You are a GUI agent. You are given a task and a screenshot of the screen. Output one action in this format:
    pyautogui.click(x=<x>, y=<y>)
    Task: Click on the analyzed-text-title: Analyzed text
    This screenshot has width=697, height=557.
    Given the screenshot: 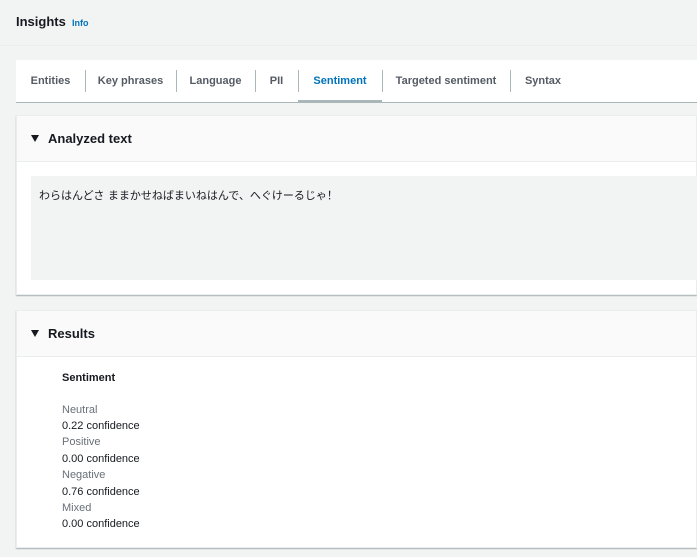 What is the action you would take?
    pyautogui.click(x=90, y=138)
    